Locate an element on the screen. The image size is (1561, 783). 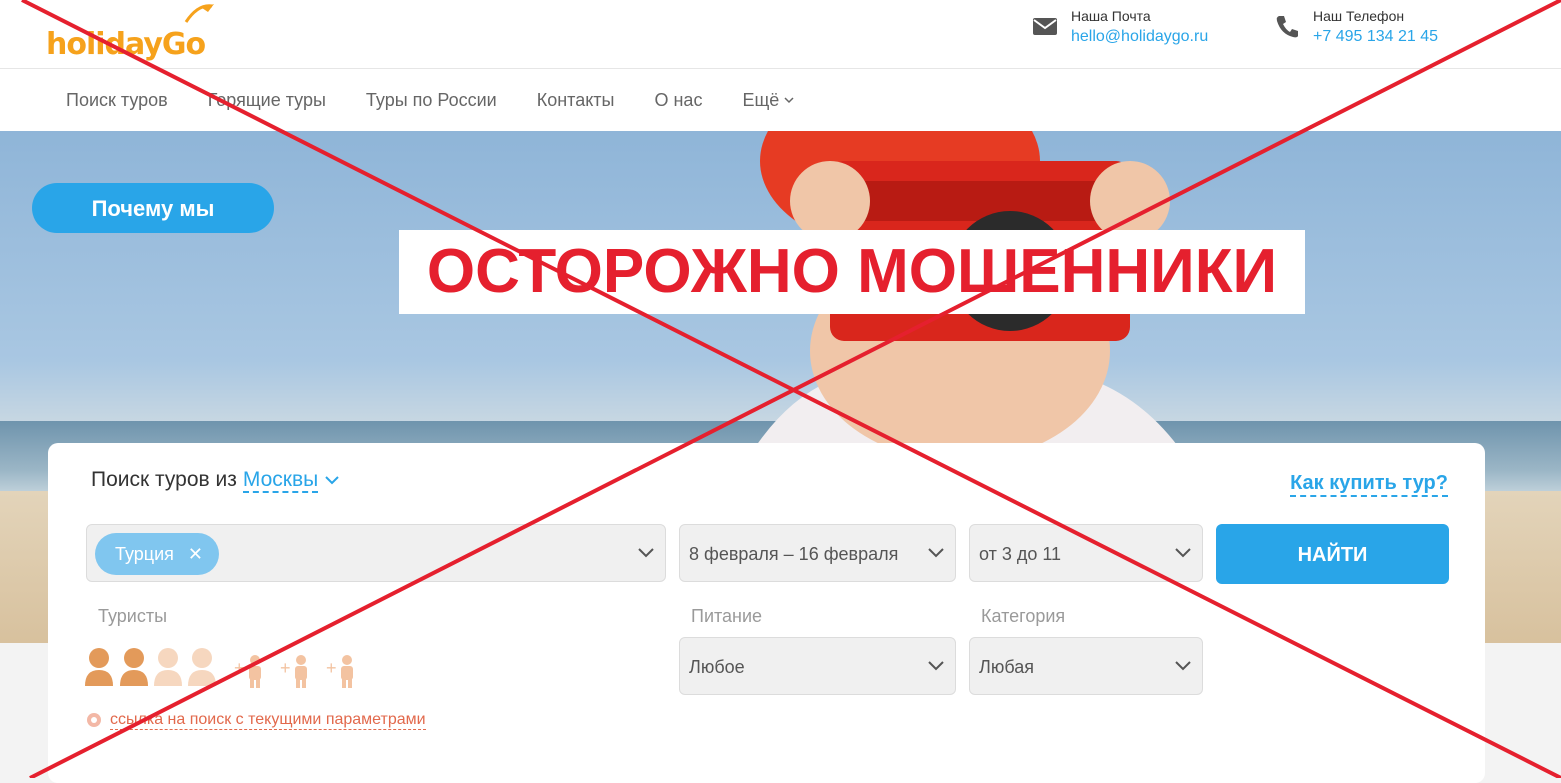
close-icon: ✕ is located at coordinates (195, 554).